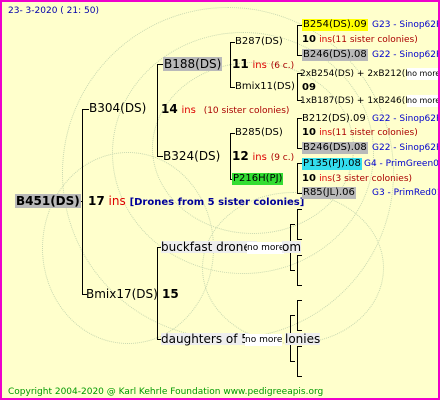  What do you see at coordinates (53, 11) in the screenshot?
I see `header-date: 23- 3-2020 ( 21: 50)` at bounding box center [53, 11].